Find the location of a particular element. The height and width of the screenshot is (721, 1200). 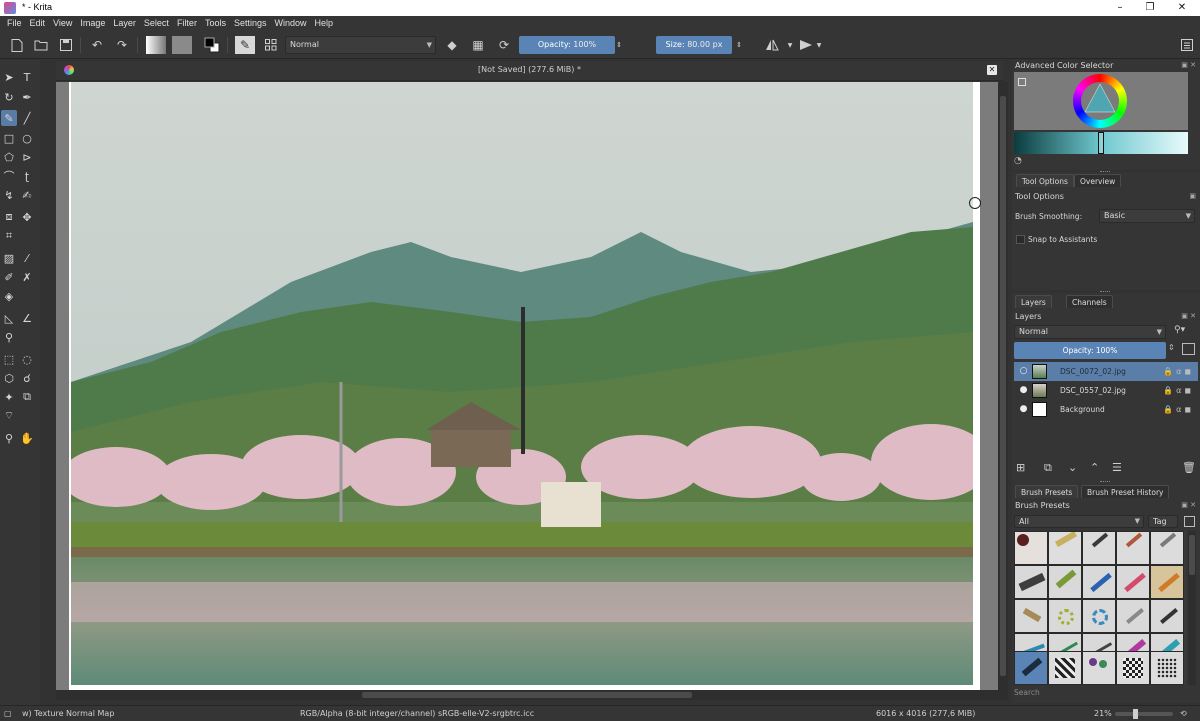

dynamic-brush-tool-icon: ↯ is located at coordinates (9, 195).